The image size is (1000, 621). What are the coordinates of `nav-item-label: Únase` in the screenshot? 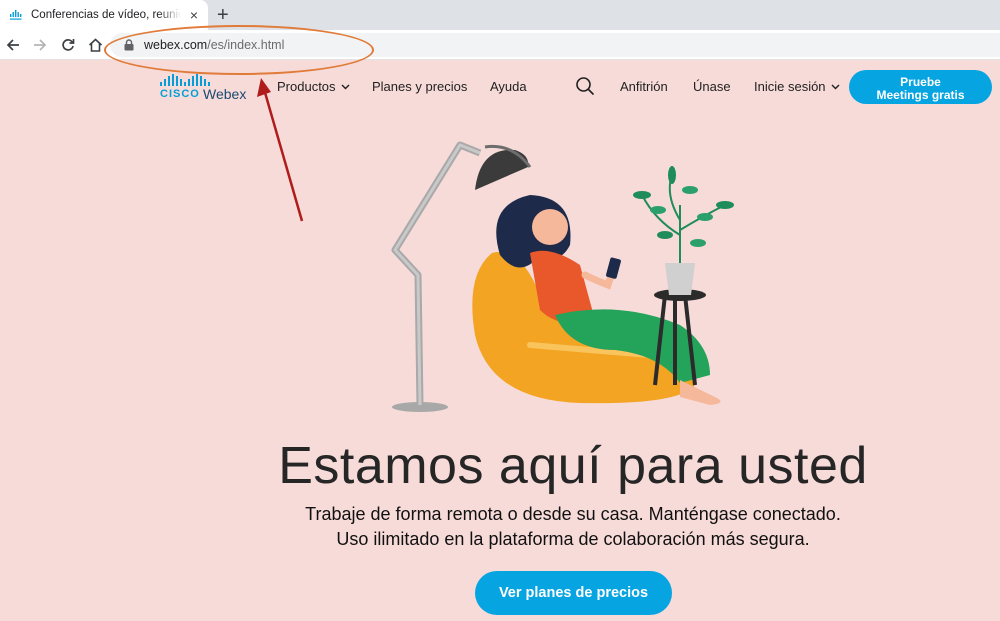 It's located at (712, 86).